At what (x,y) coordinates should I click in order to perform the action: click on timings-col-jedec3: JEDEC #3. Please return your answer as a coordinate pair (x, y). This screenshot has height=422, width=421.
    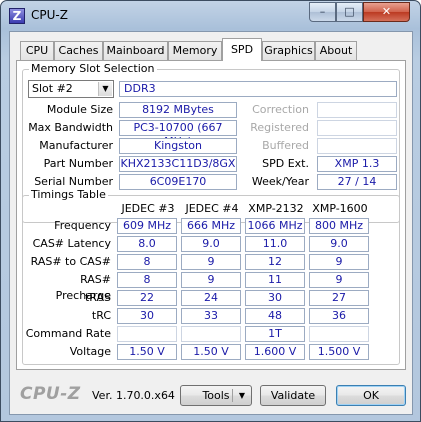
    Looking at the image, I should click on (148, 208).